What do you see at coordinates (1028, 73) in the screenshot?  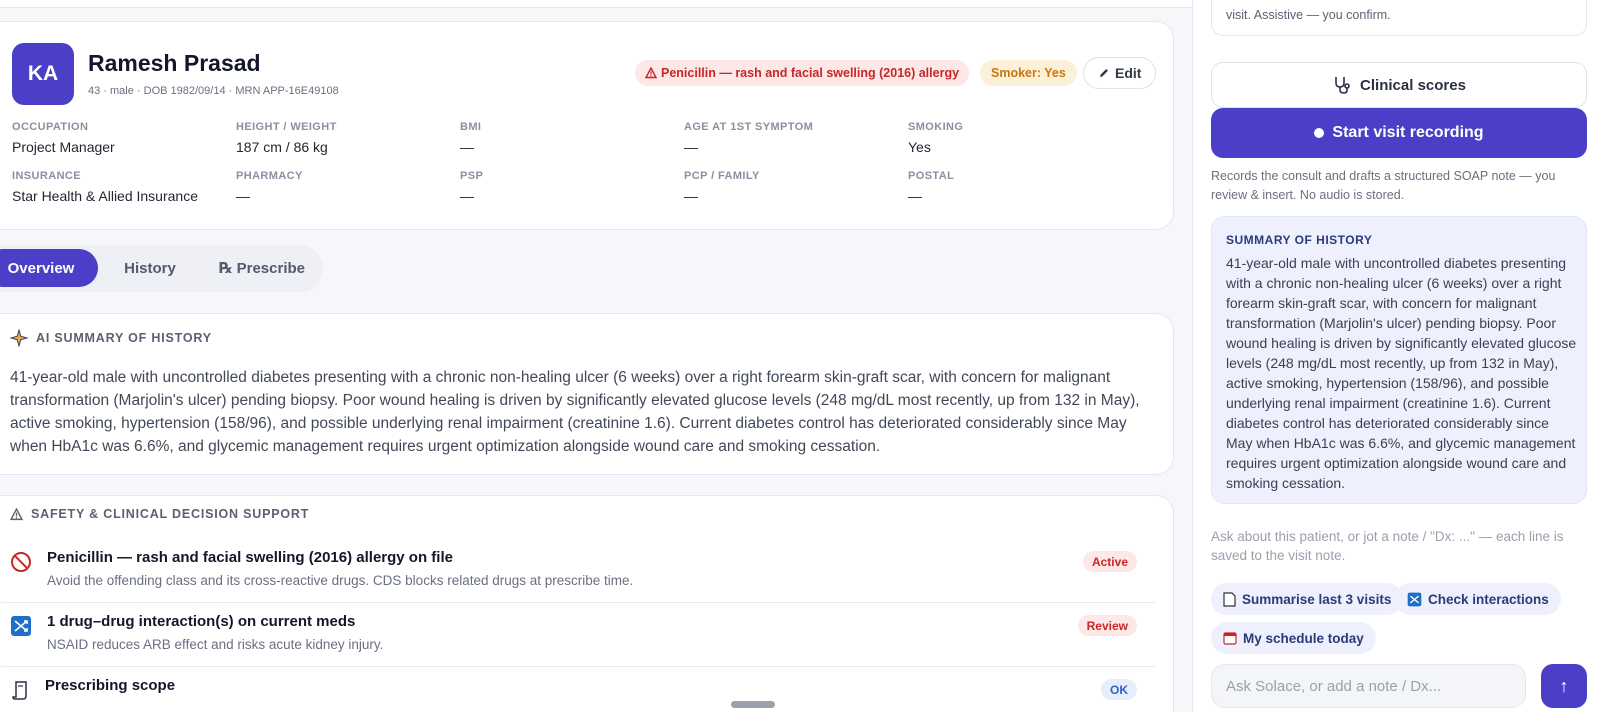 I see `smoker-badge: Smoker: Yes` at bounding box center [1028, 73].